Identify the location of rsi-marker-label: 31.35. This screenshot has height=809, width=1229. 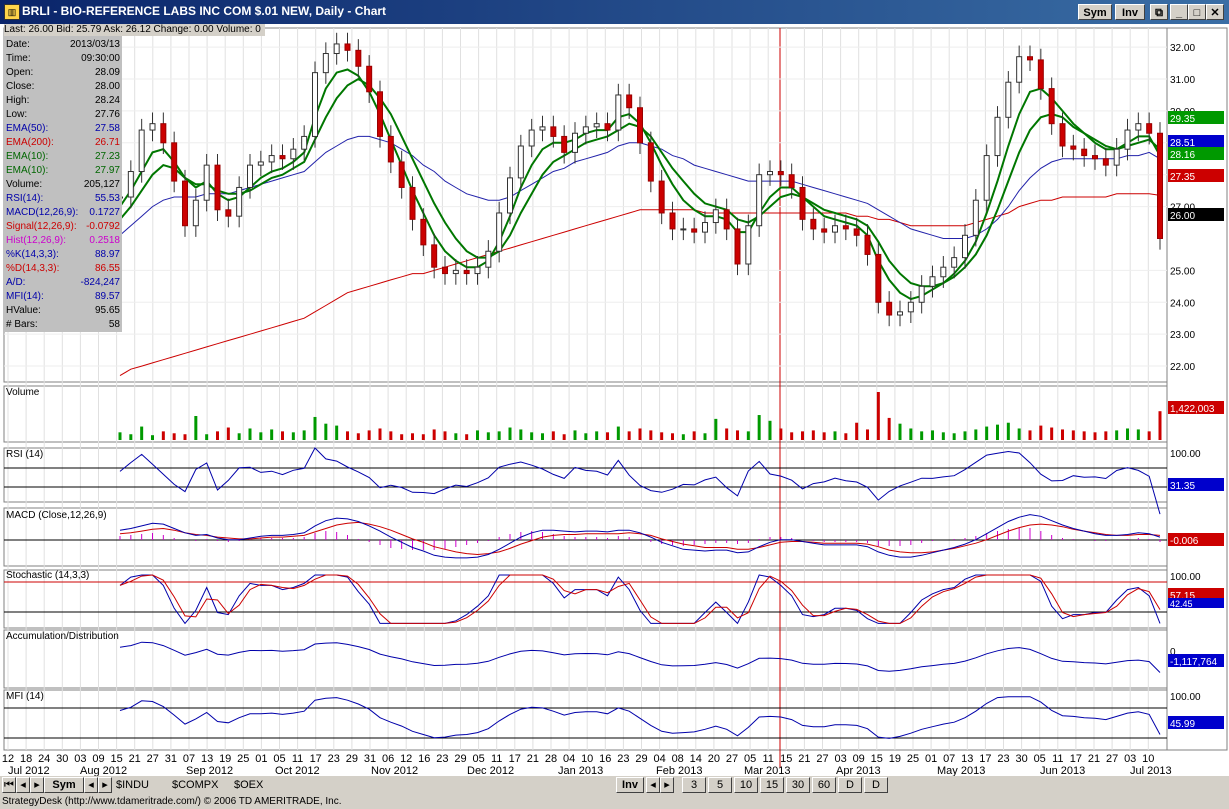
(1182, 486).